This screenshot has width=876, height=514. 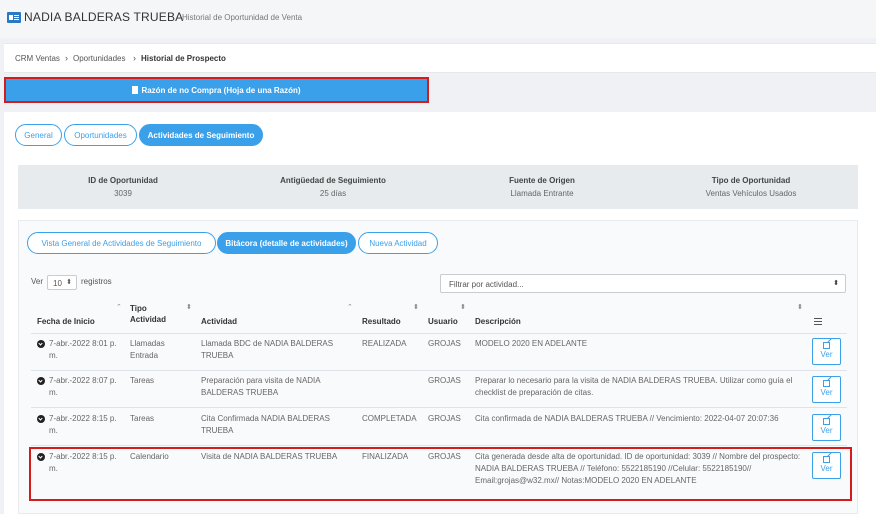 I want to click on column-tipo-actividad: Tipo Actividad, so click(x=148, y=314).